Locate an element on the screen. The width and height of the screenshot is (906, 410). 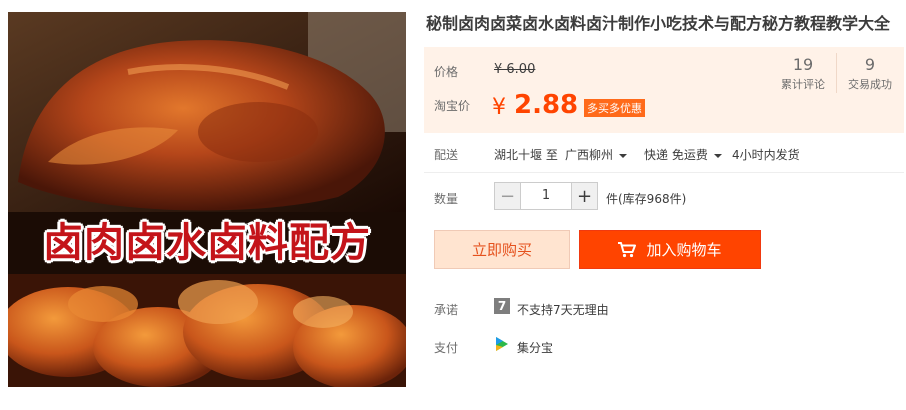
ship-time: 4小时内发货 is located at coordinates (766, 155).